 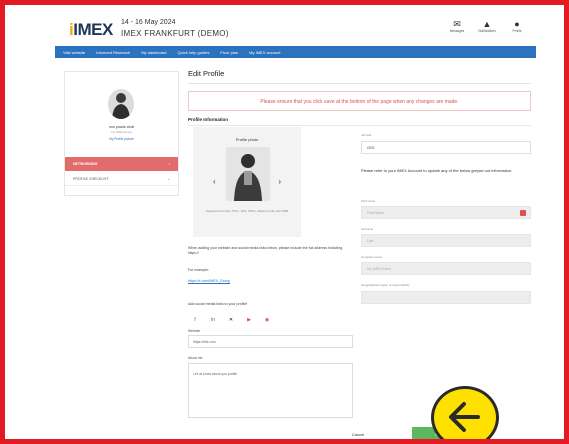 I want to click on messages-icon: ✉, so click(x=457, y=24).